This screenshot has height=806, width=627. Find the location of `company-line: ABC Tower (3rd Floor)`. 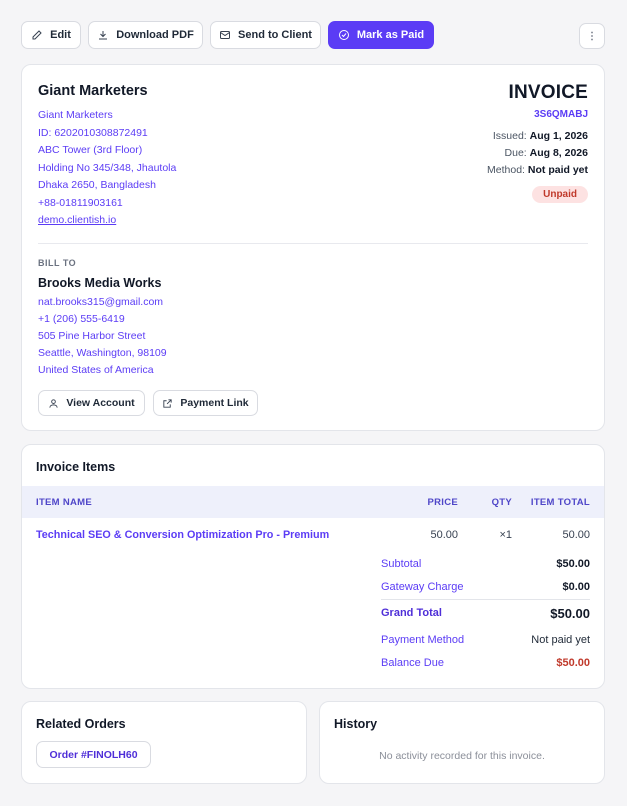

company-line: ABC Tower (3rd Floor) is located at coordinates (90, 150).